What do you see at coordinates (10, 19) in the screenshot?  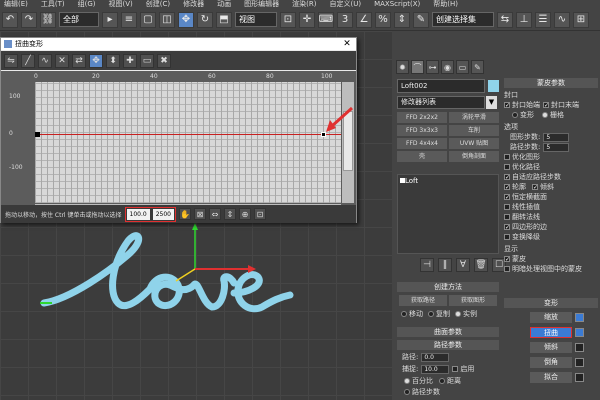 I see `undo-icon: ↶` at bounding box center [10, 19].